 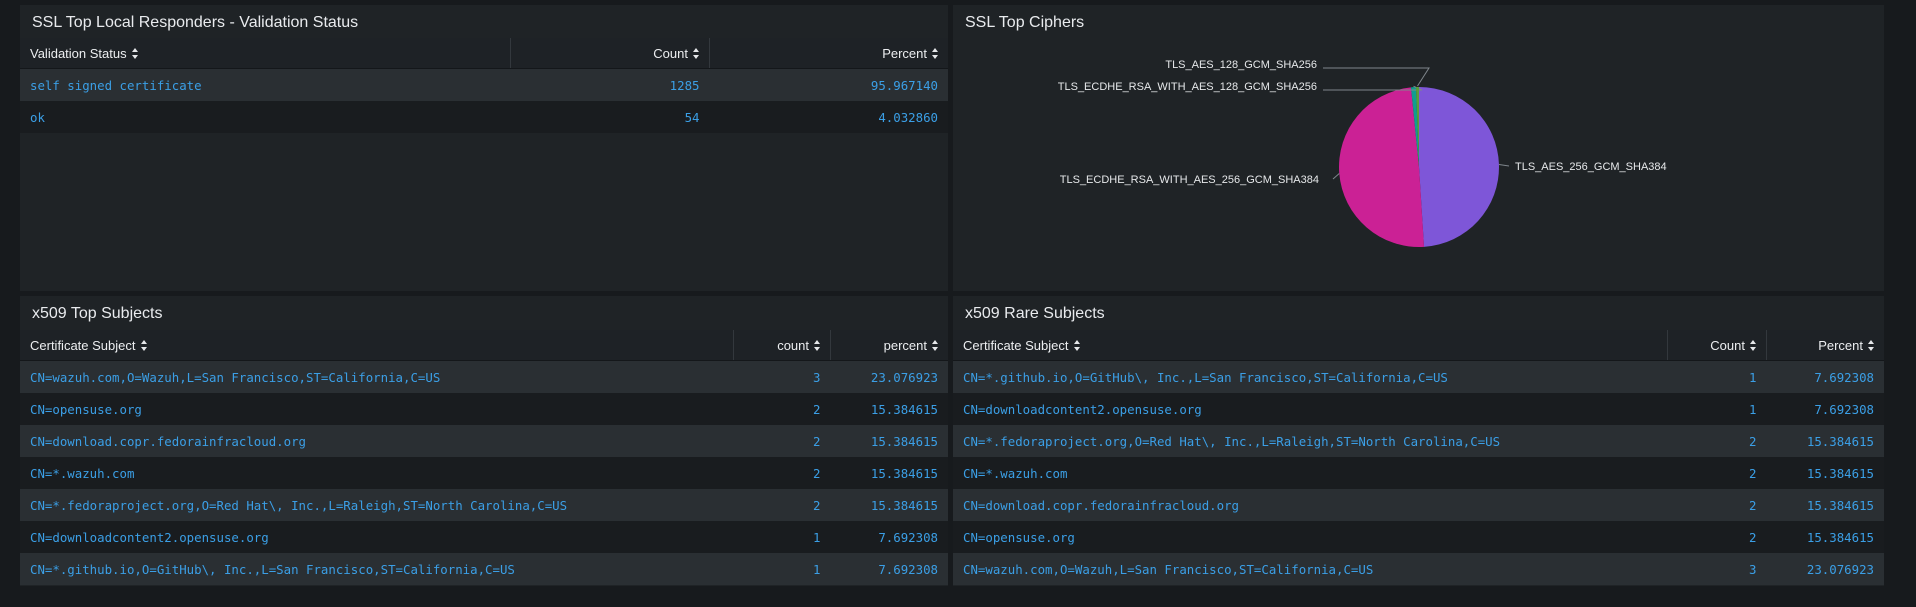 I want to click on cell-count: 54, so click(x=610, y=117).